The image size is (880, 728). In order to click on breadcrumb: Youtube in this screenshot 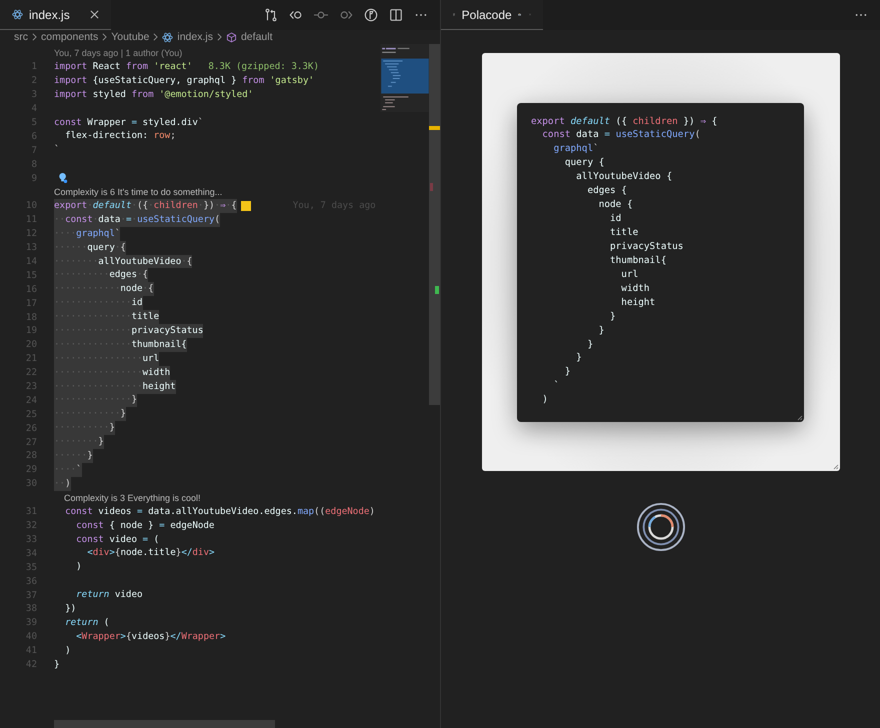, I will do `click(130, 37)`.